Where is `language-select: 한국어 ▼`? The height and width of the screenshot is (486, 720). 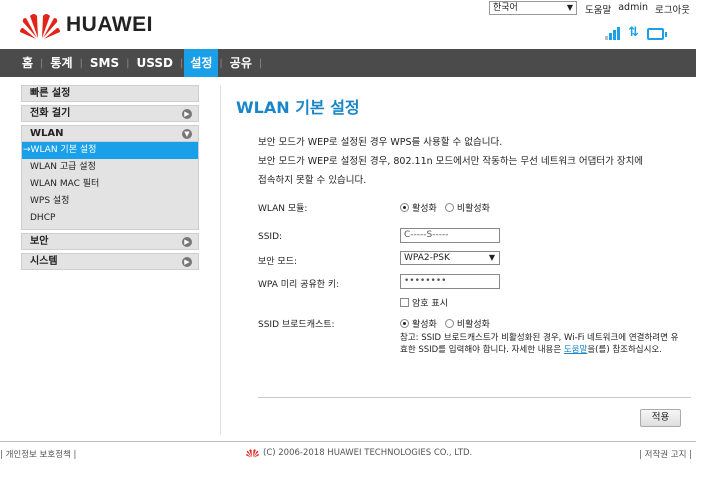 language-select: 한국어 ▼ is located at coordinates (533, 8).